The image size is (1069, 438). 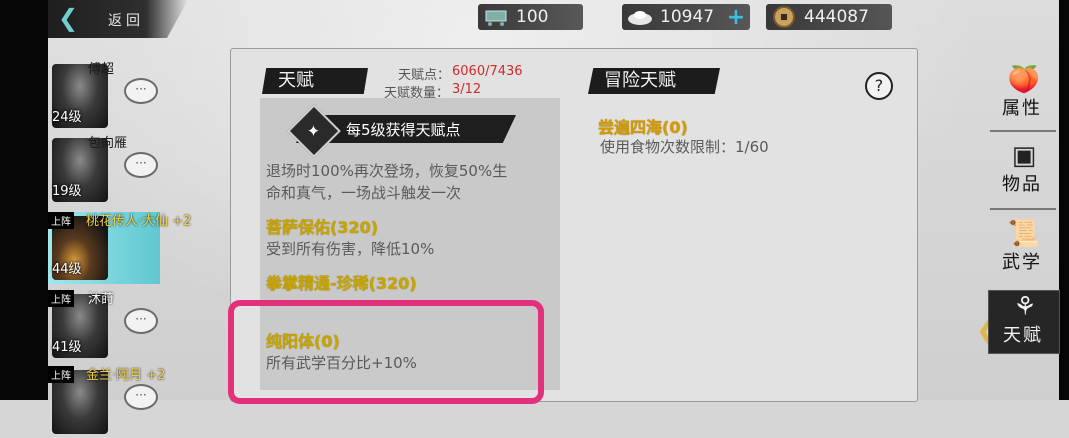 What do you see at coordinates (1022, 262) in the screenshot?
I see `menu-label: 武学` at bounding box center [1022, 262].